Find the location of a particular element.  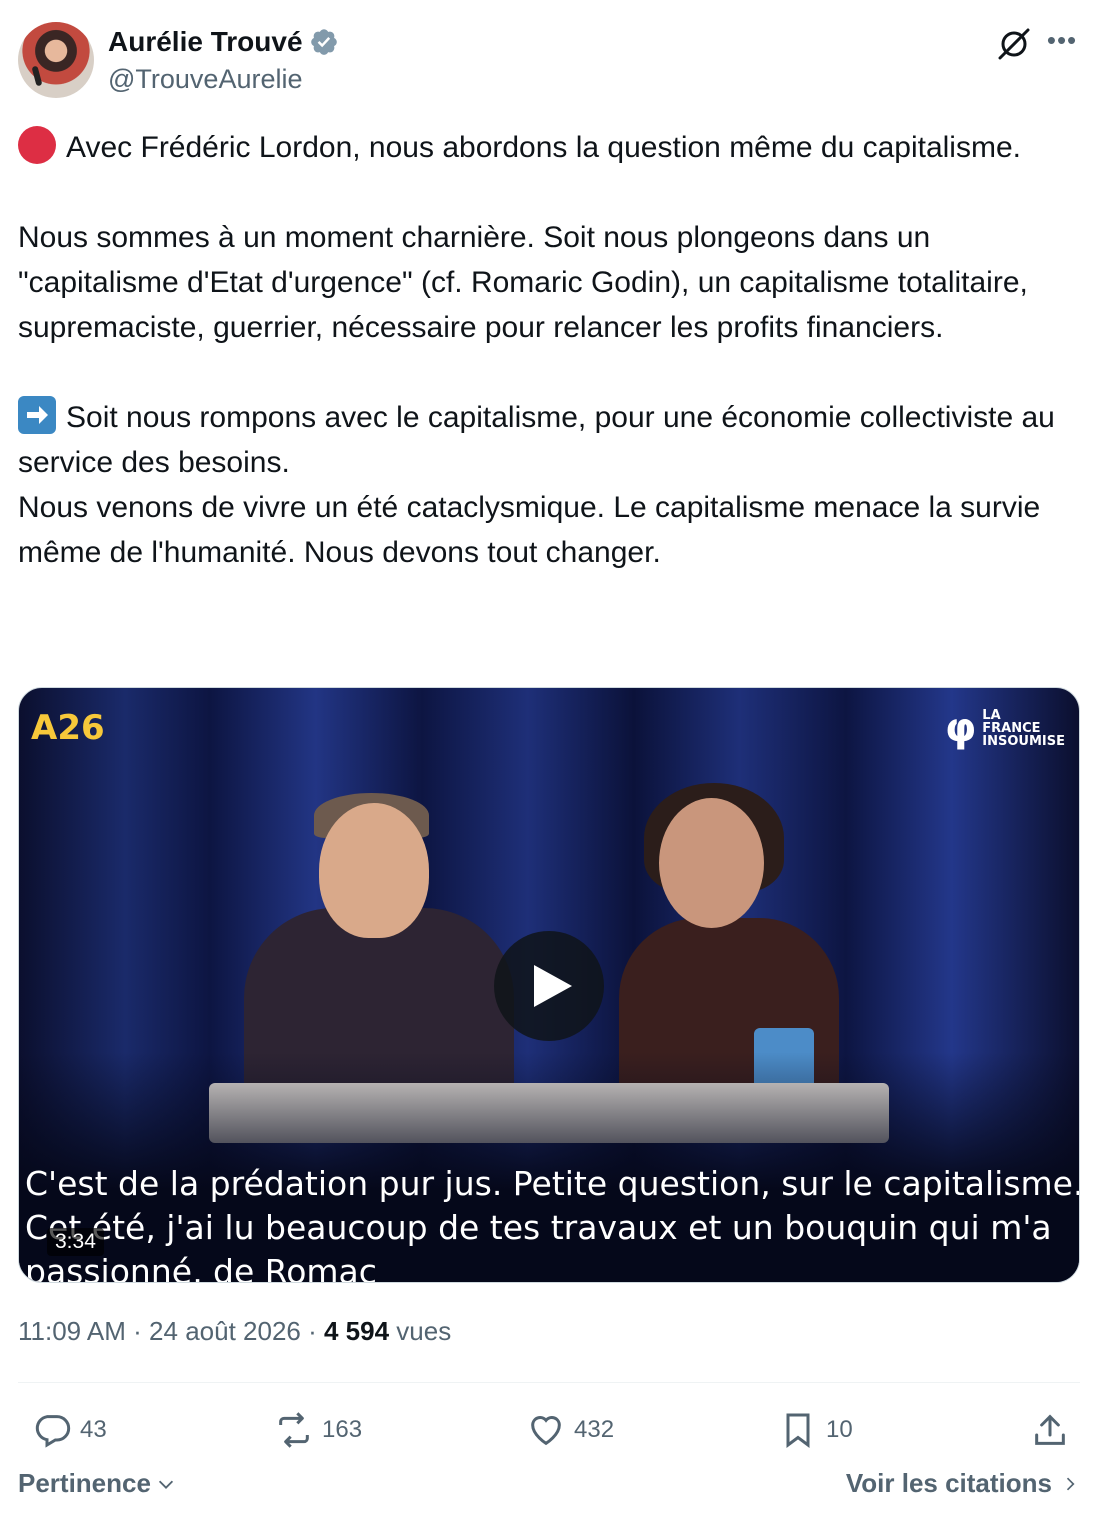

reply-button: 43 is located at coordinates (69, 1430).